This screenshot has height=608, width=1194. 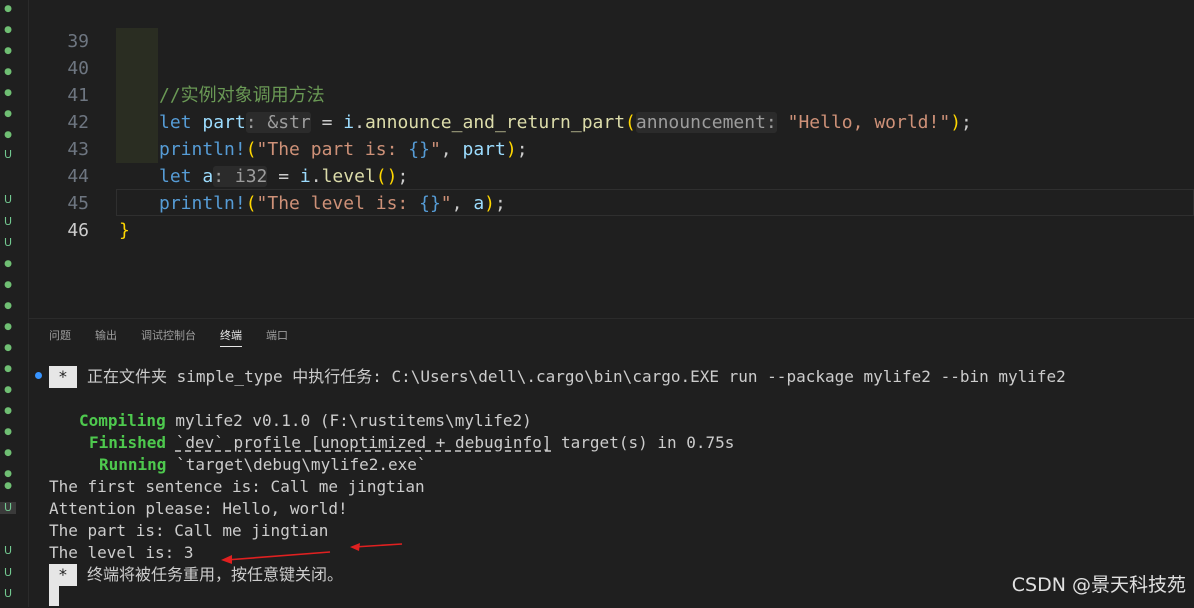 What do you see at coordinates (1098, 585) in the screenshot?
I see `csdn-watermark: CSDN @景天科技苑` at bounding box center [1098, 585].